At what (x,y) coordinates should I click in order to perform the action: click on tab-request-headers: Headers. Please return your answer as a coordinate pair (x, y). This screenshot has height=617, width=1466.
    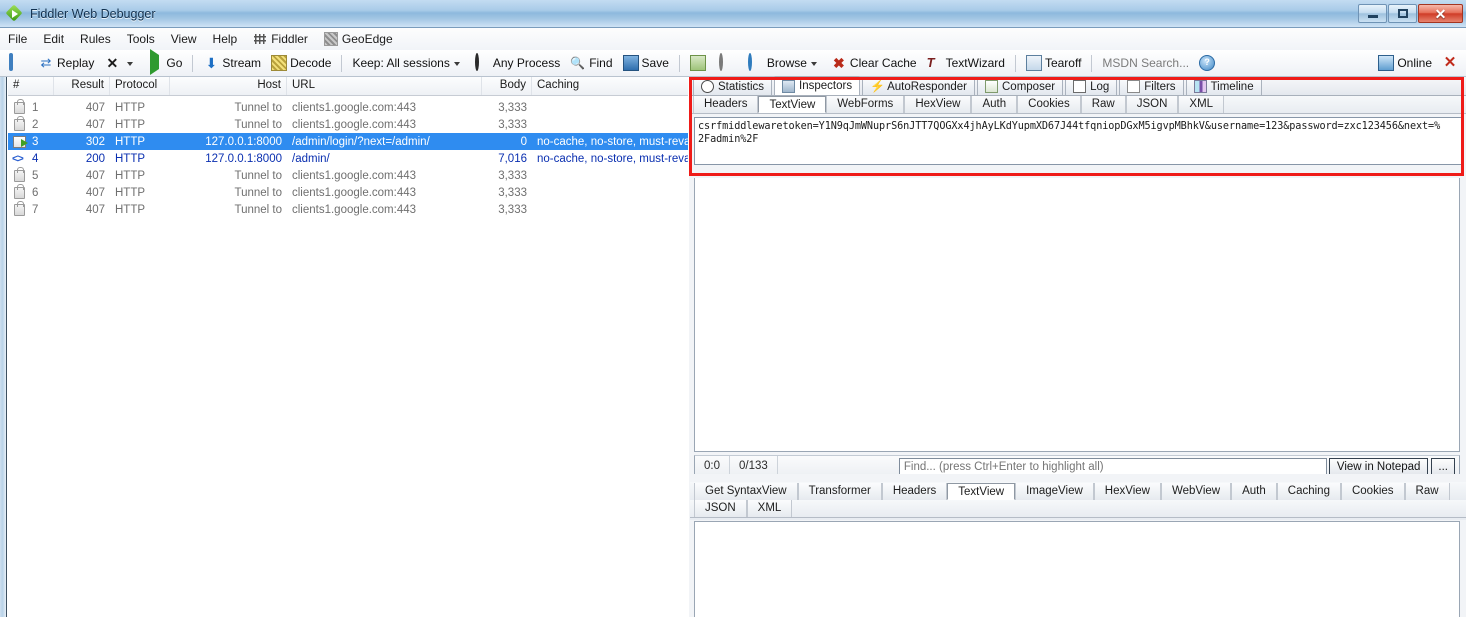
    Looking at the image, I should click on (726, 104).